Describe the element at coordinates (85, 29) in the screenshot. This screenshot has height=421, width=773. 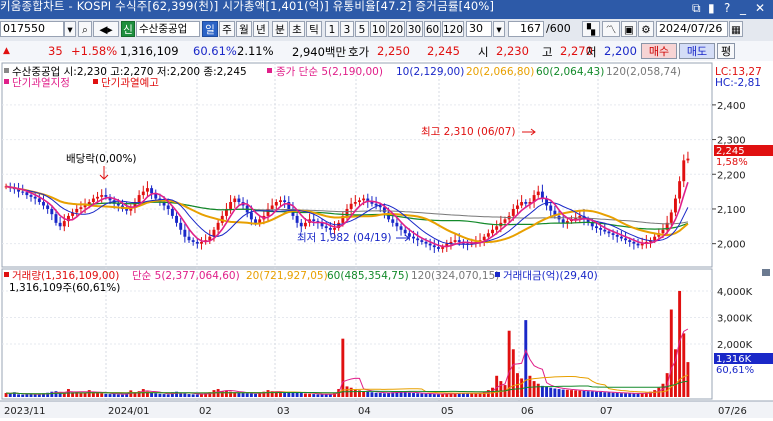
I see `search-icon: ⌕` at that location.